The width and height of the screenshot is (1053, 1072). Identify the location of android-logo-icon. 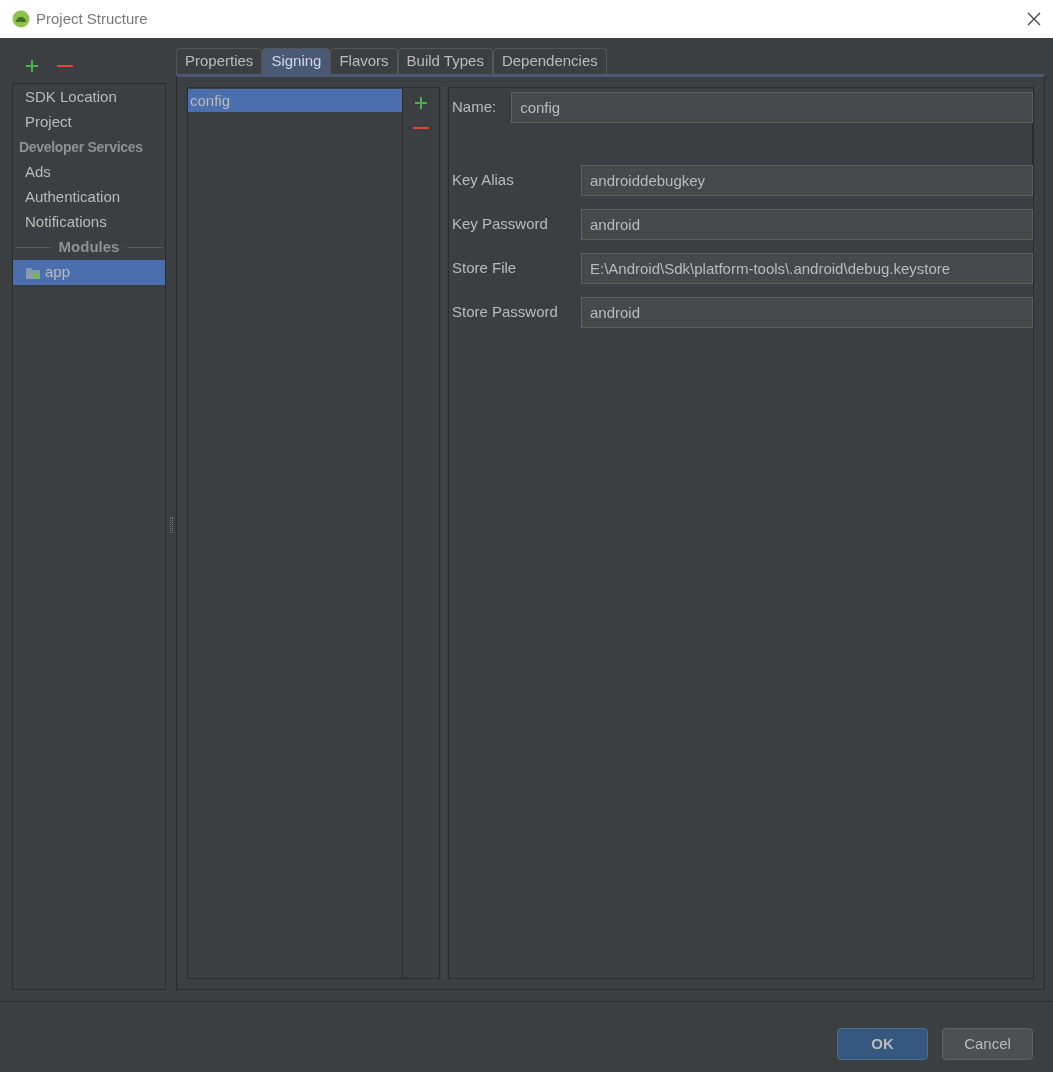
(21, 19).